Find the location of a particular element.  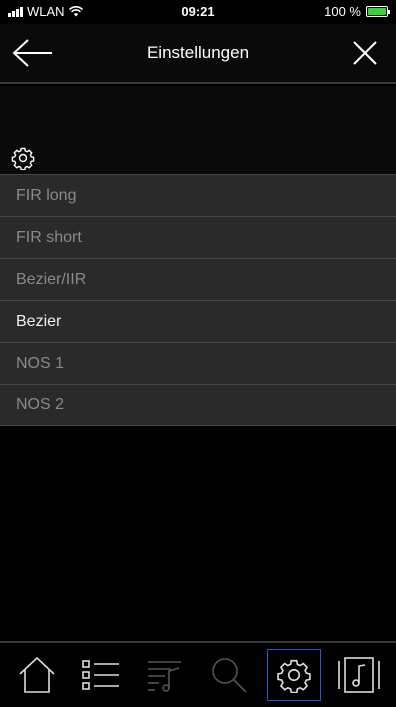

playlist-icon is located at coordinates (164, 676).